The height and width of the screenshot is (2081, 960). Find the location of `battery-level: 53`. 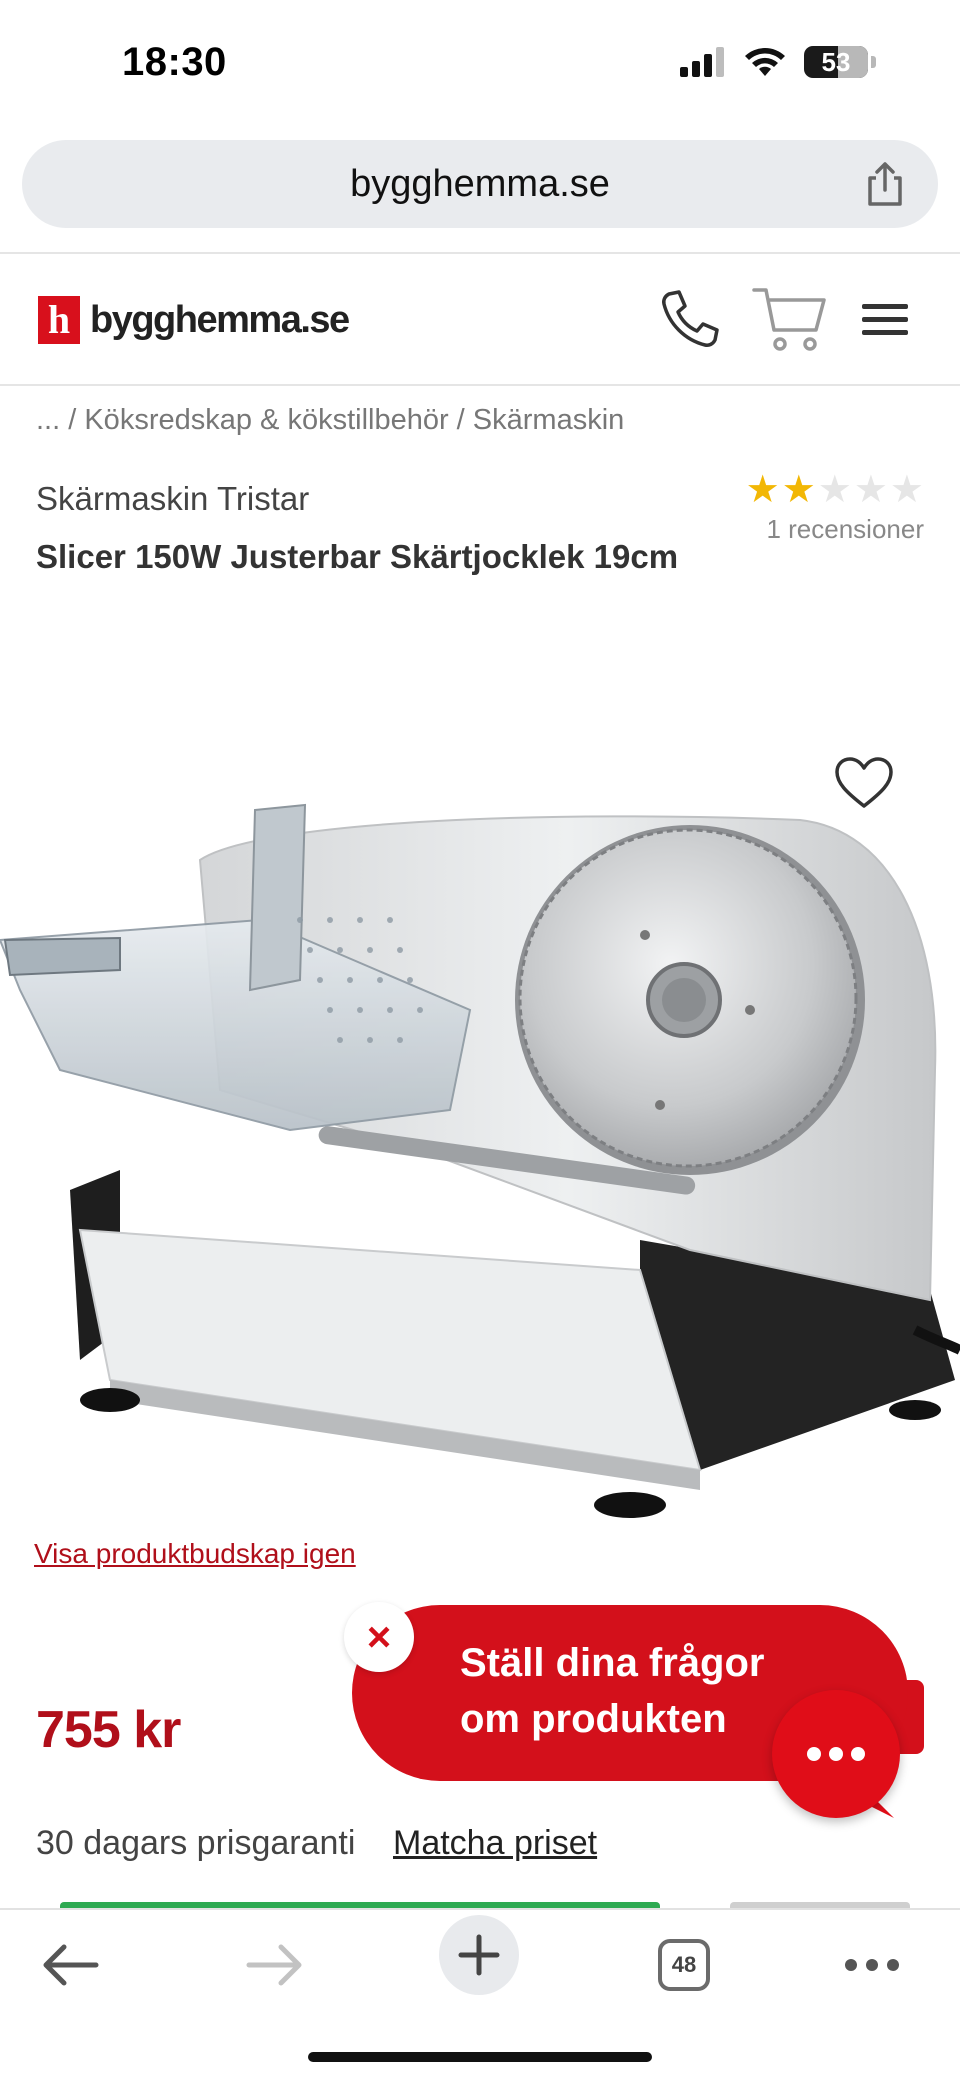

battery-level: 53 is located at coordinates (836, 61).